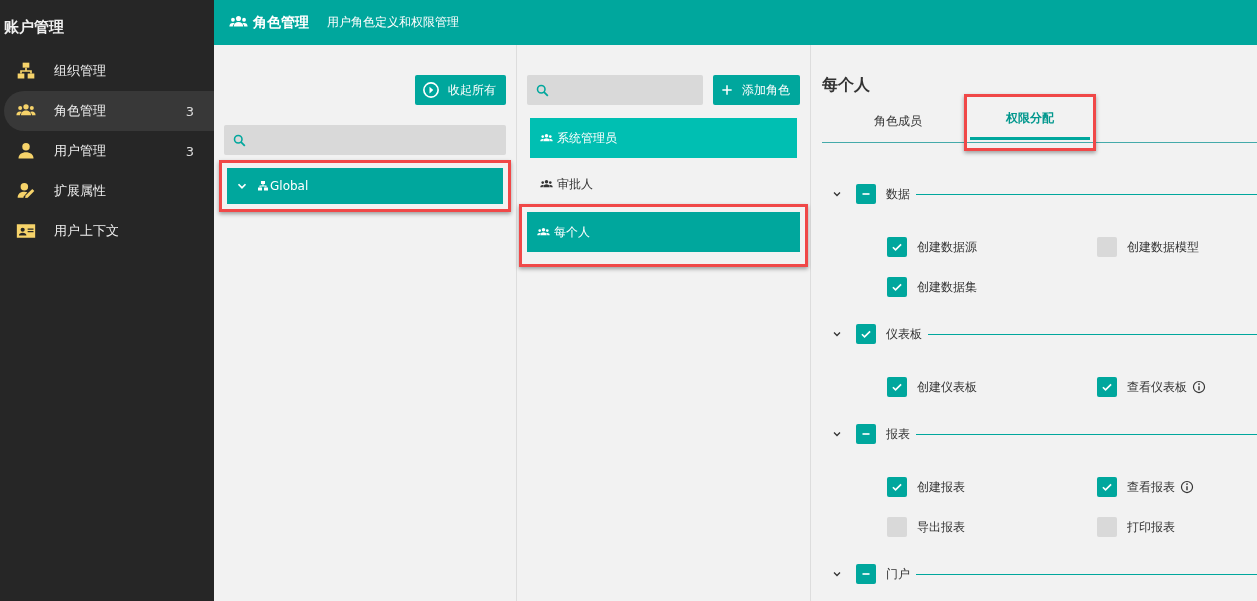 The height and width of the screenshot is (601, 1257). I want to click on item-label: 用户上下文, so click(87, 231).